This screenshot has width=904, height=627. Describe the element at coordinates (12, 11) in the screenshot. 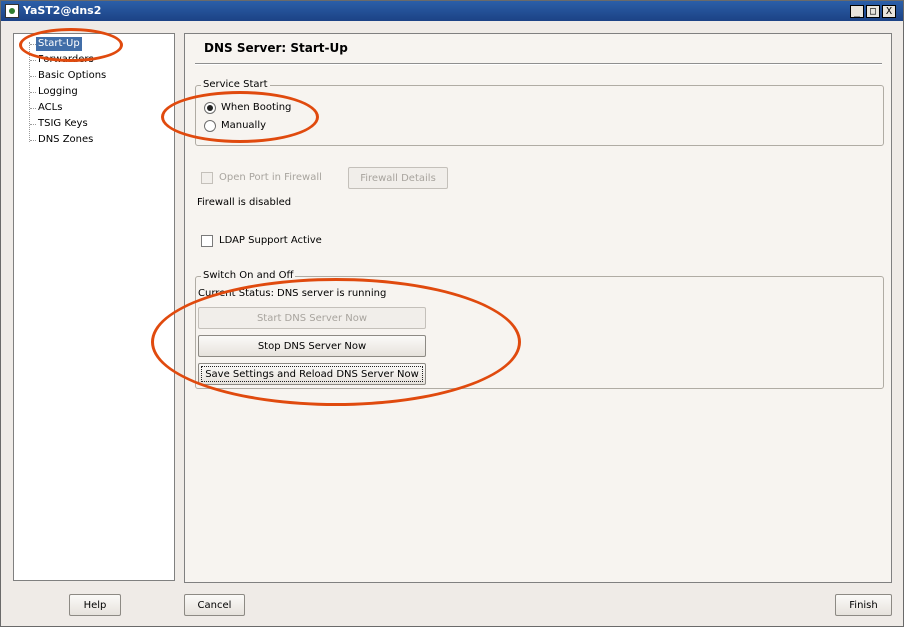

I see `yast-app-icon` at that location.